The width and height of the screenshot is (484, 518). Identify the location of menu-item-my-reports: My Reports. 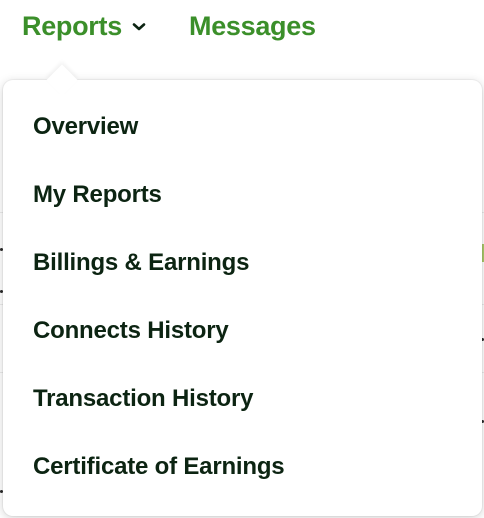
(97, 195).